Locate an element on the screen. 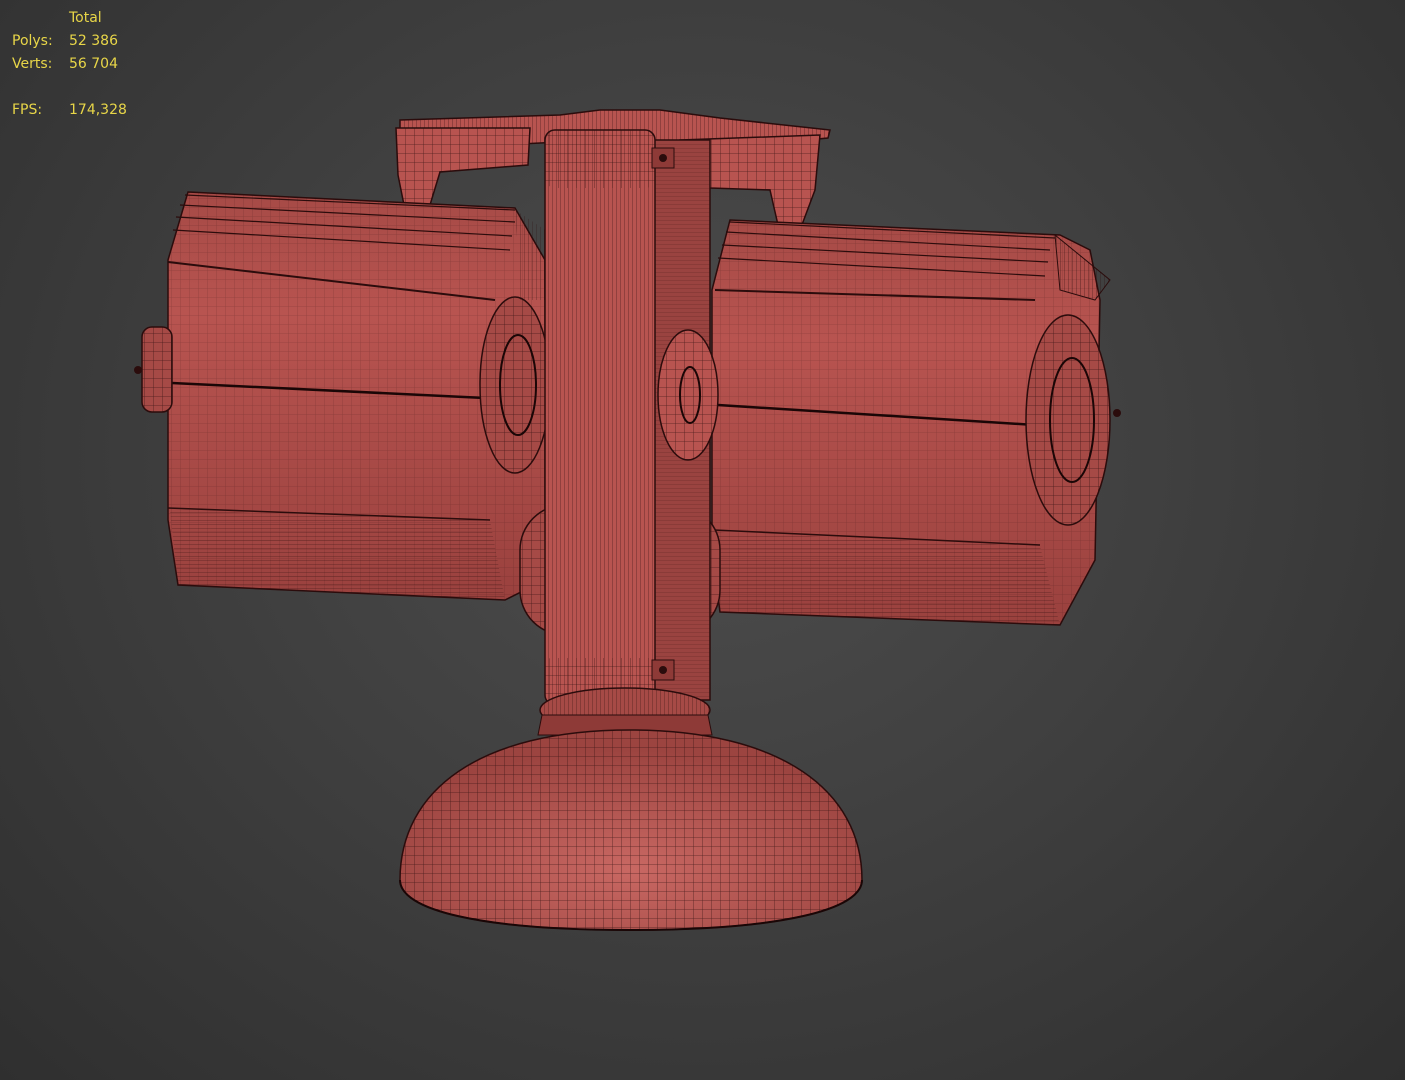 Image resolution: width=1405 pixels, height=1080 pixels. right-drum is located at coordinates (916, 422).